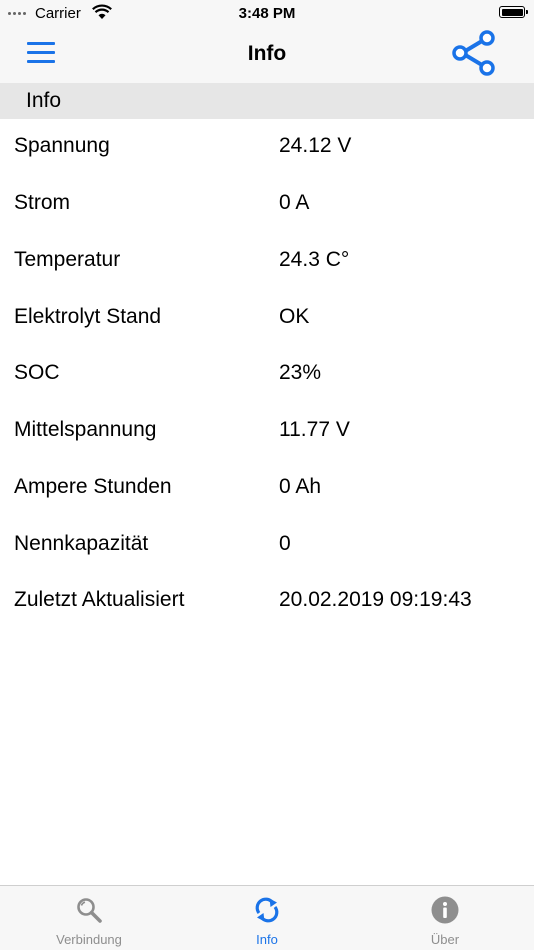 This screenshot has height=950, width=534. Describe the element at coordinates (267, 389) in the screenshot. I see `info-row-soc: SOC 23%` at that location.